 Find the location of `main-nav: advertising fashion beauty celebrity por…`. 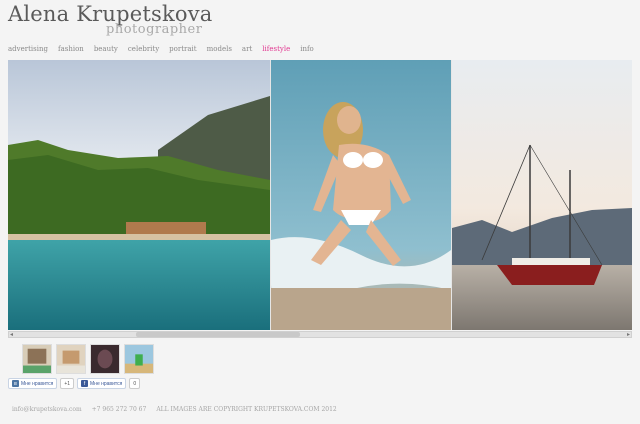

main-nav: advertising fashion beauty celebrity por… is located at coordinates (161, 49).